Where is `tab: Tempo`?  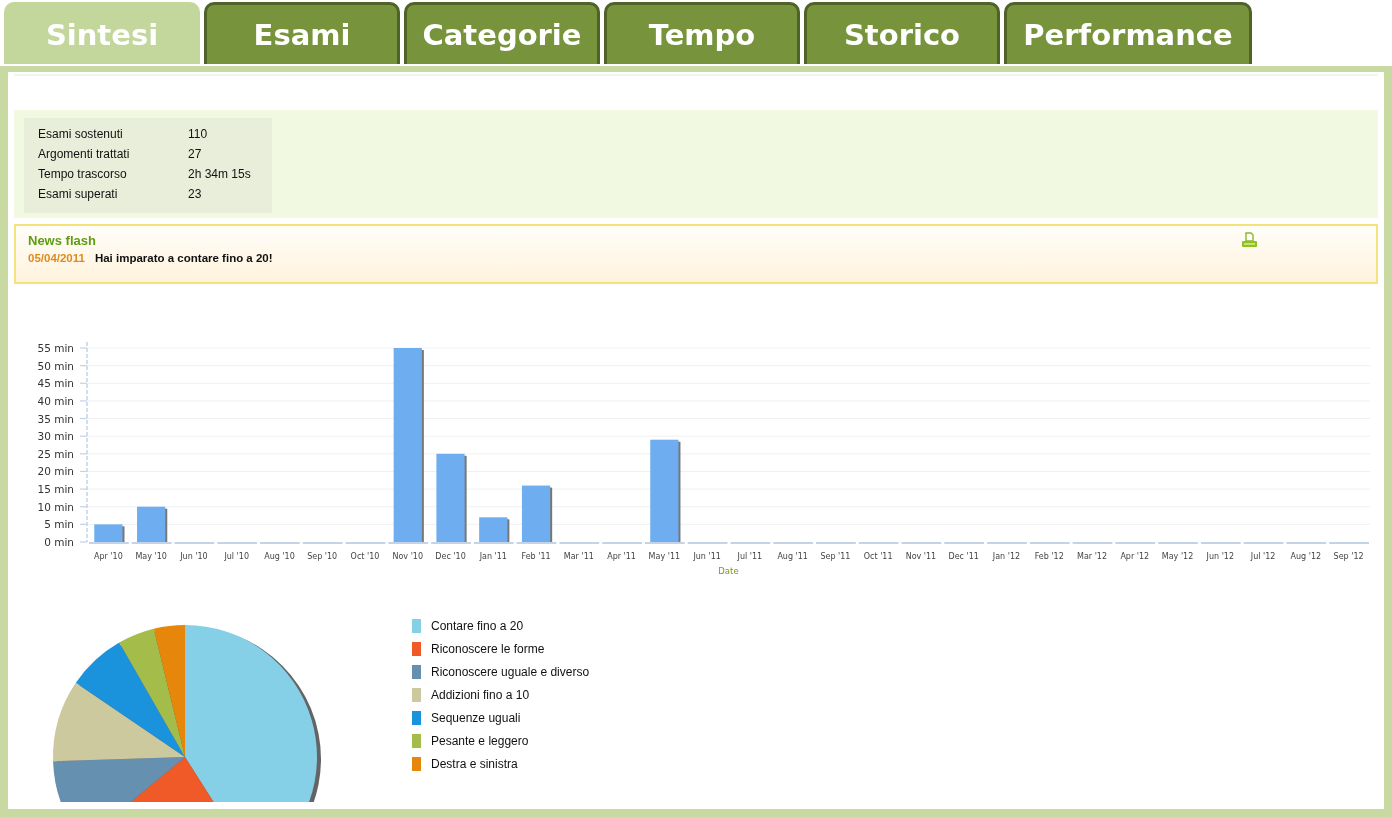
tab: Tempo is located at coordinates (702, 33).